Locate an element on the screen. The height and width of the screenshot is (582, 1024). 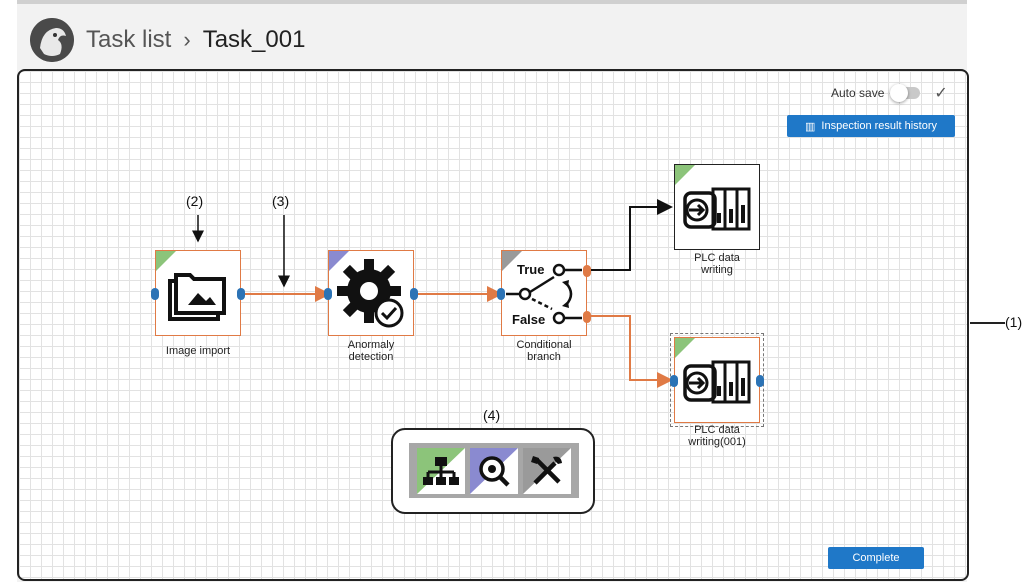
node-plc-data-writing is located at coordinates (717, 207).